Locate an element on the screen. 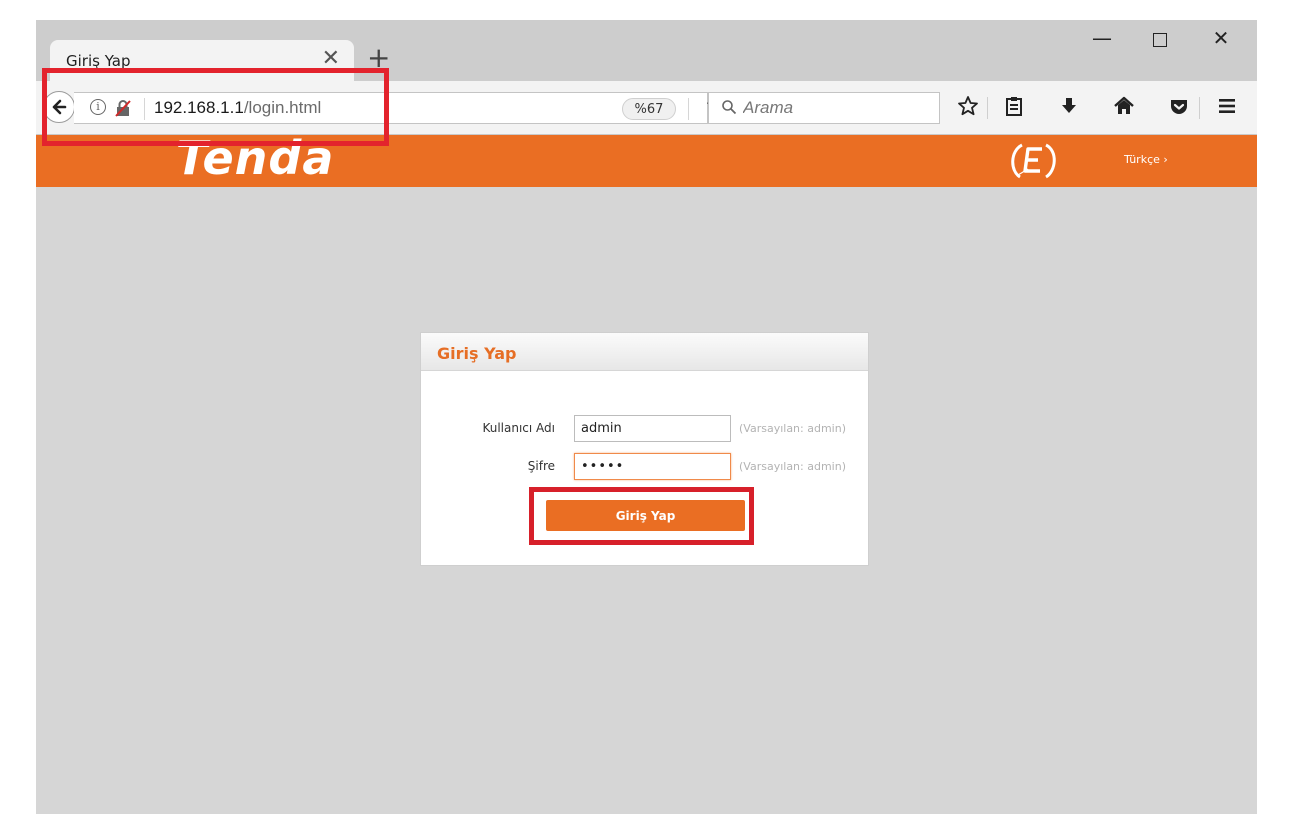  login-title: Giriş Yap is located at coordinates (477, 353).